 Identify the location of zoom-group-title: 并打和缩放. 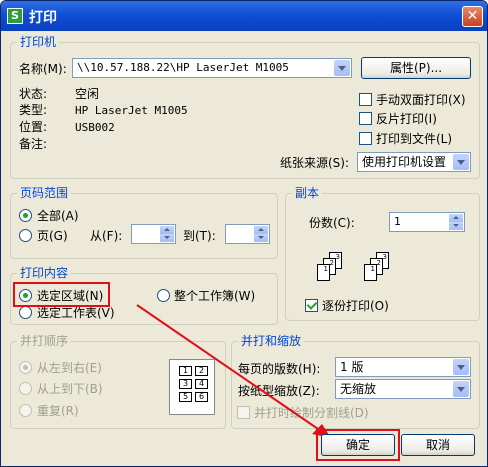
(271, 341).